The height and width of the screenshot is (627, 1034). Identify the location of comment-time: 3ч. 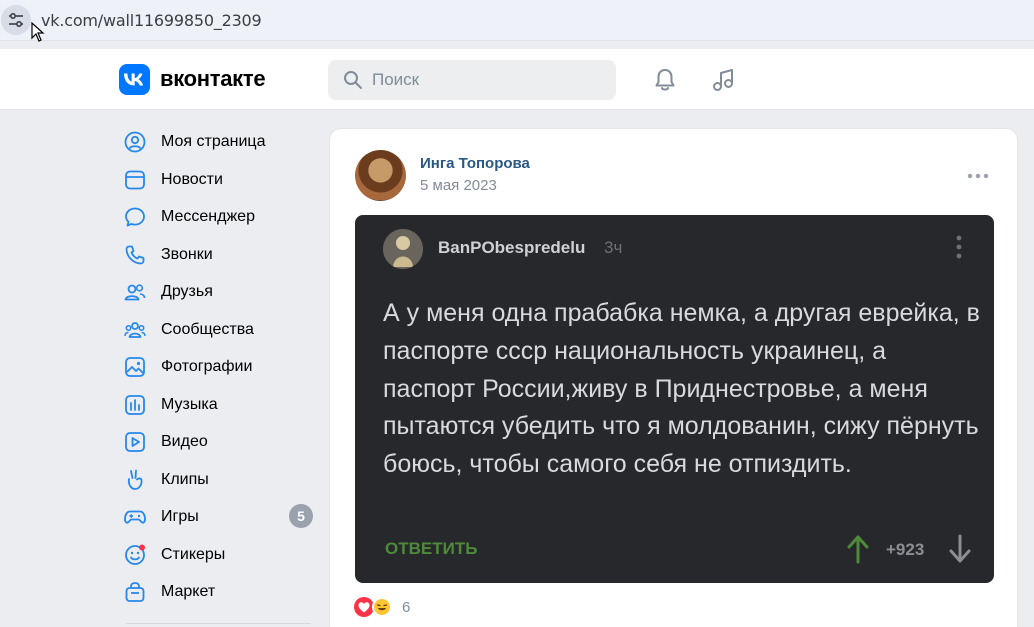
(613, 247).